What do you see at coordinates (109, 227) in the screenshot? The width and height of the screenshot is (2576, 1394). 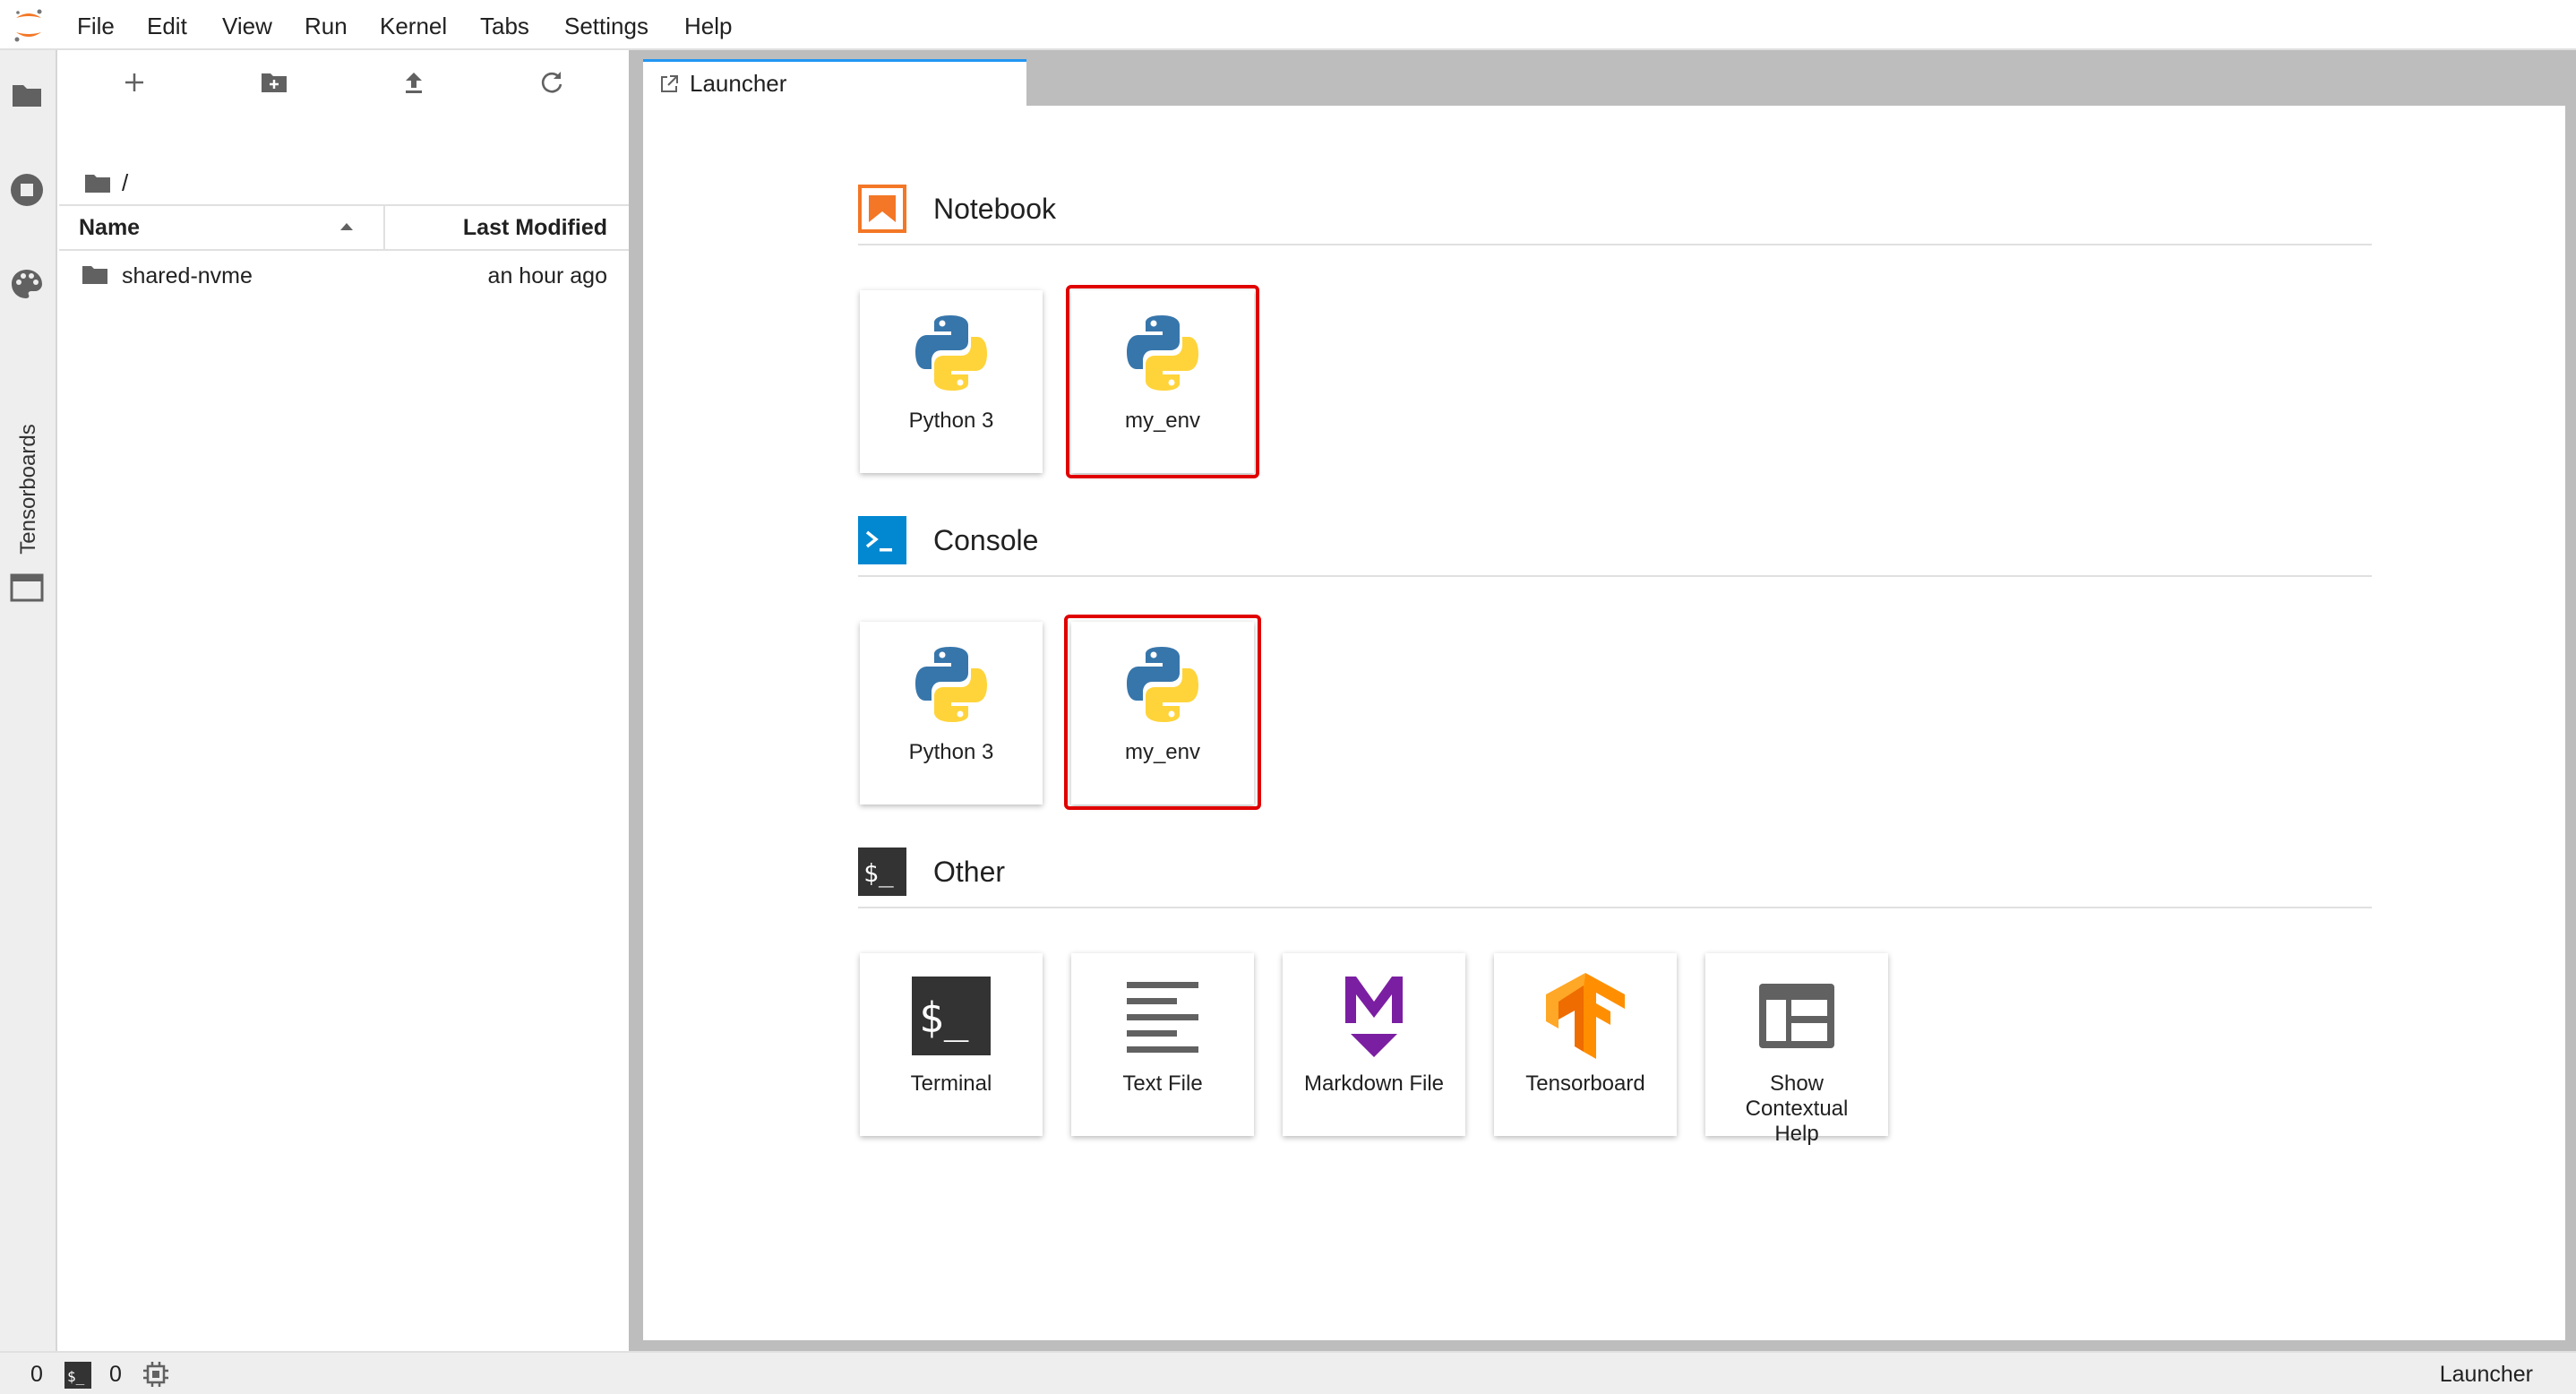 I see `column-header-name: Name` at bounding box center [109, 227].